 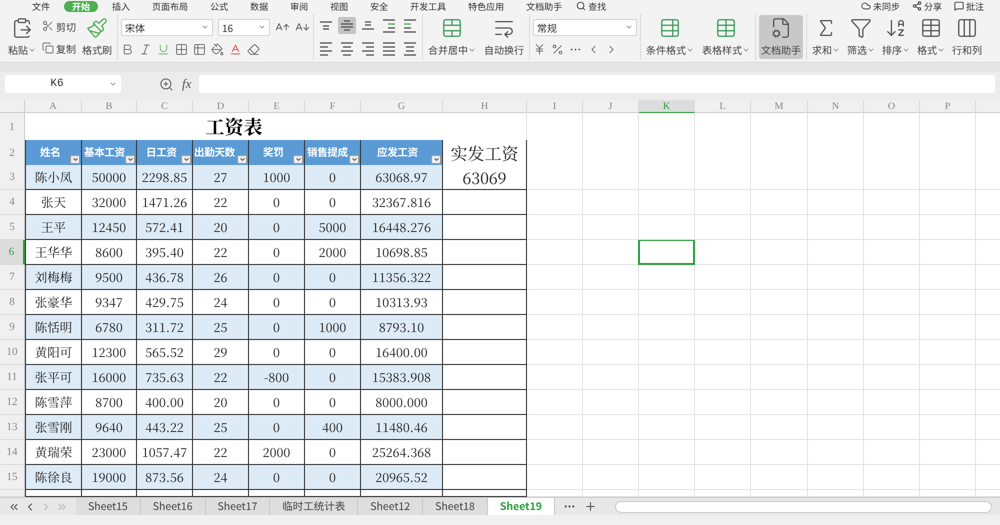 What do you see at coordinates (181, 49) in the screenshot?
I see `borders-icon` at bounding box center [181, 49].